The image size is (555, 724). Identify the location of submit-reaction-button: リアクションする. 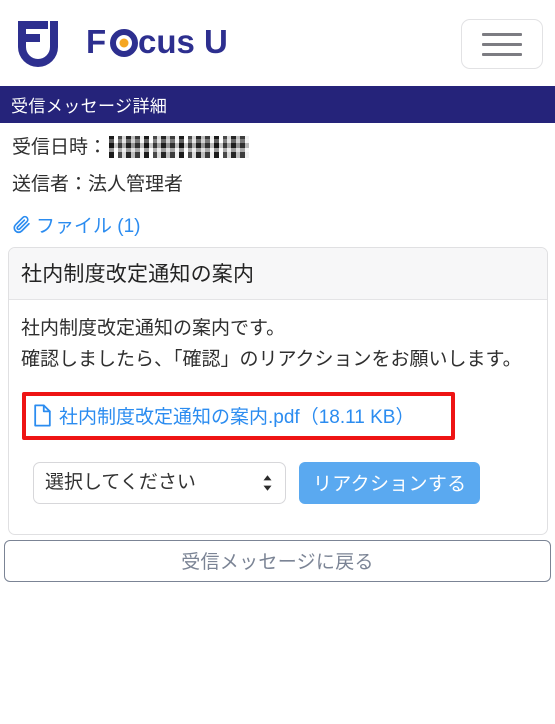
(390, 482).